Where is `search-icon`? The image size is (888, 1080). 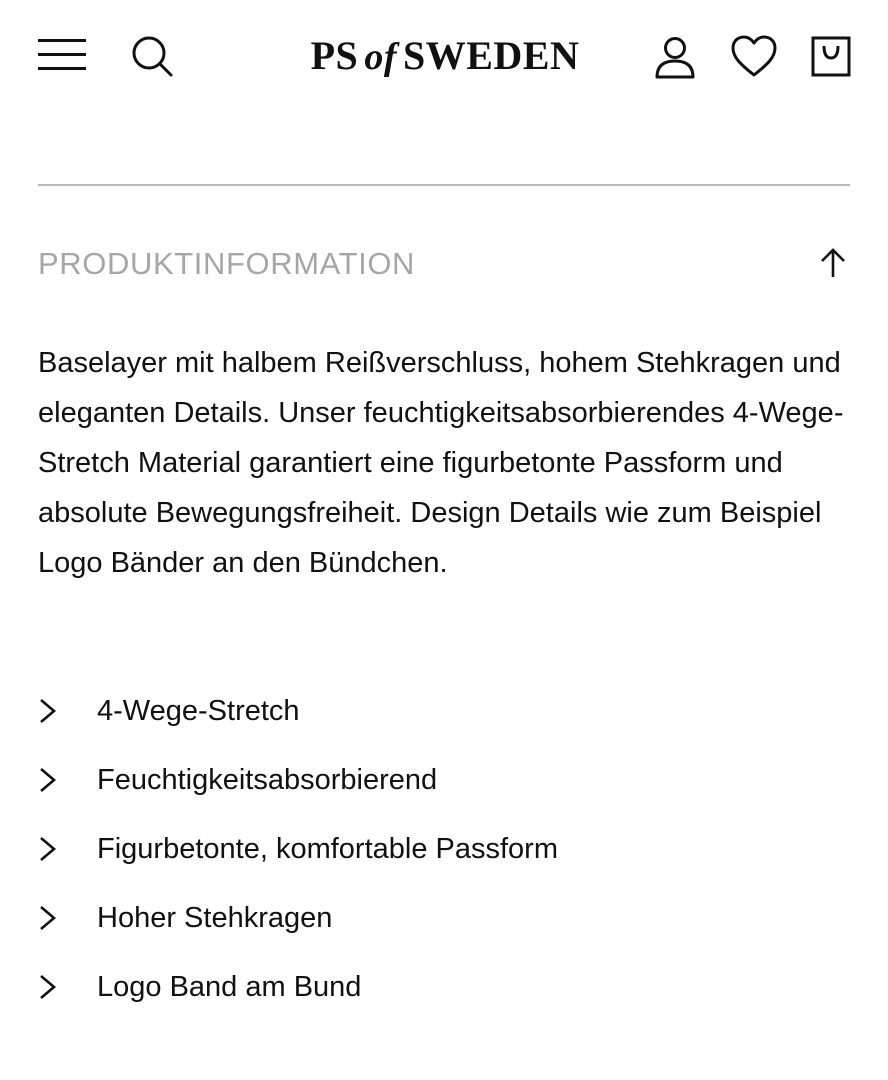
search-icon is located at coordinates (152, 56).